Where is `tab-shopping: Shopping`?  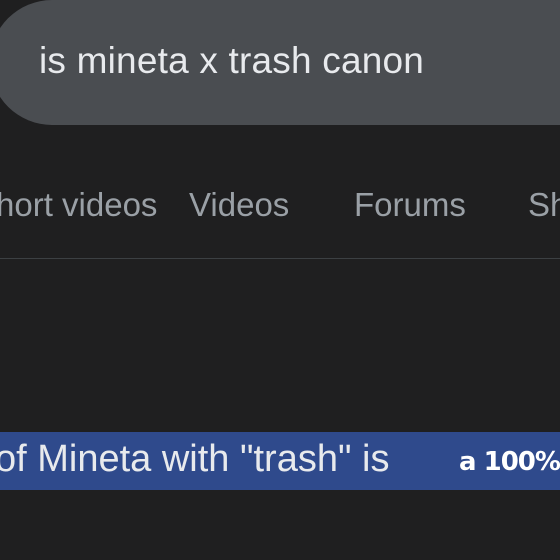 tab-shopping: Shopping is located at coordinates (544, 205).